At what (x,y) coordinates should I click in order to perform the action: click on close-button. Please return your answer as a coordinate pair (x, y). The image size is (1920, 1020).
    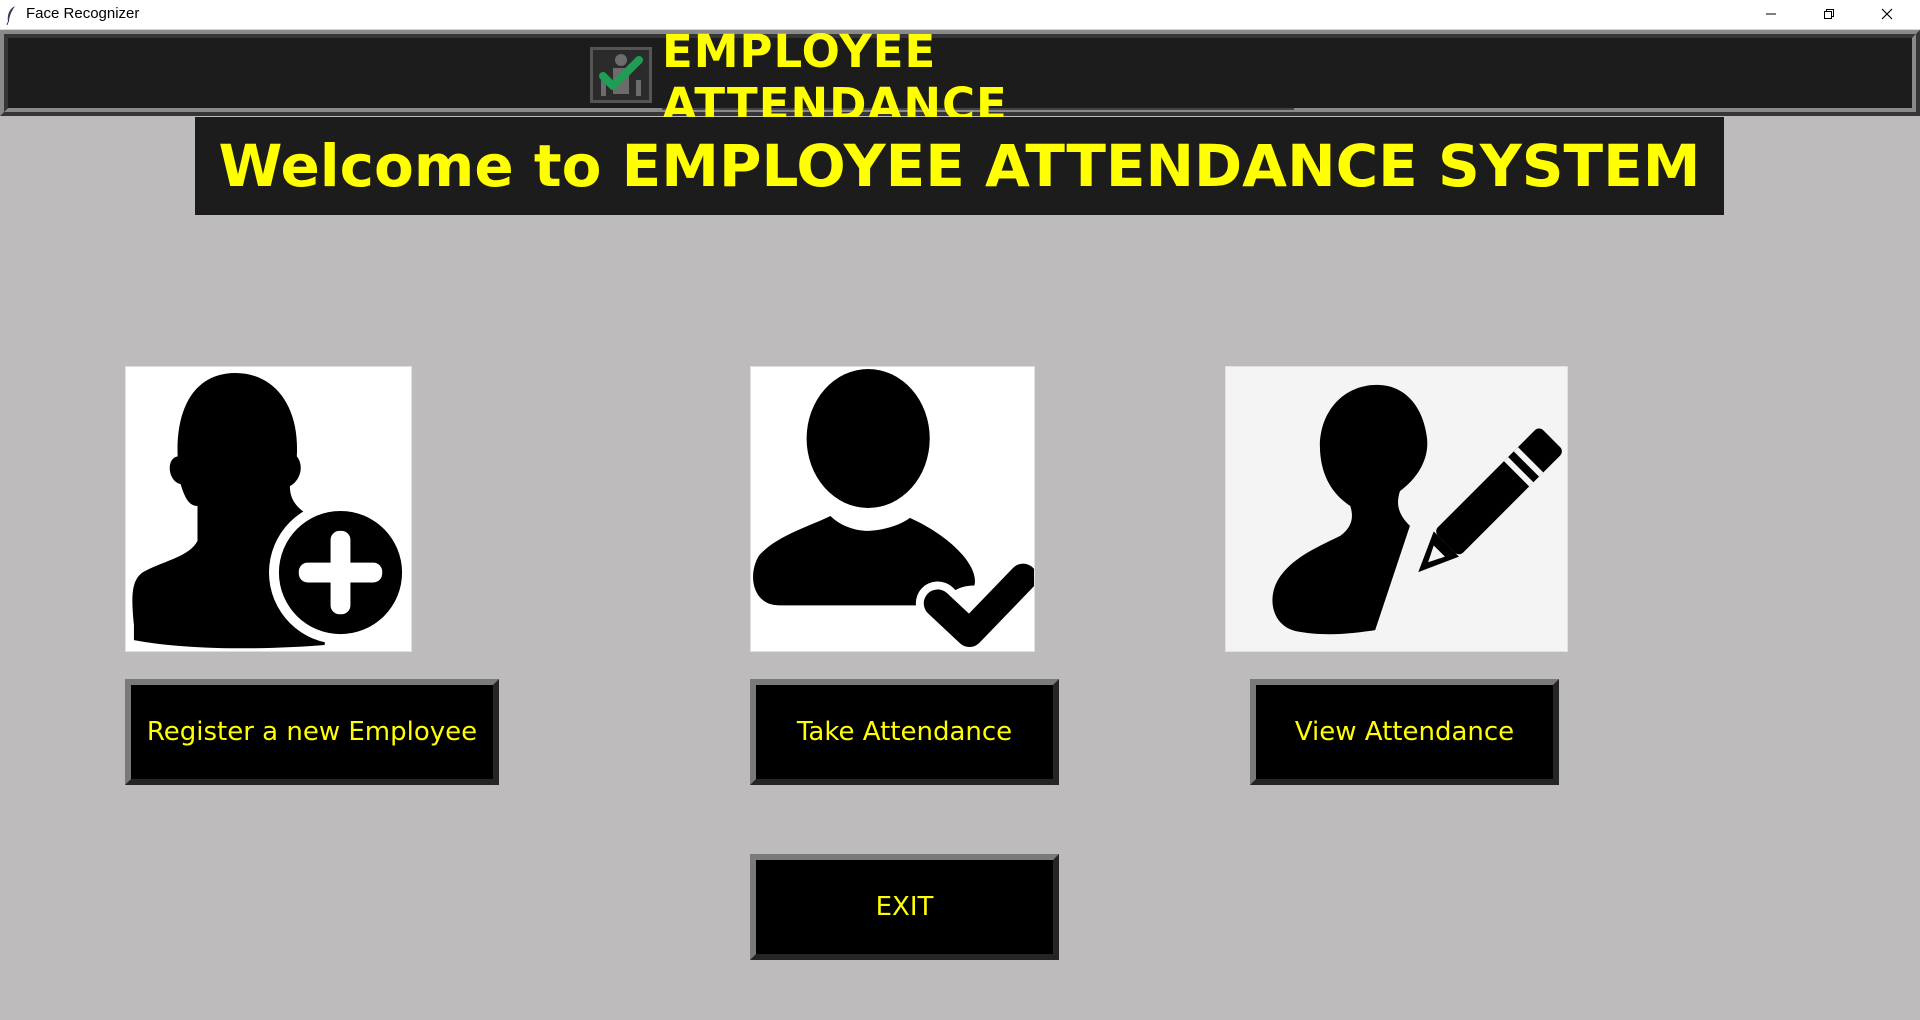
    Looking at the image, I should click on (1887, 14).